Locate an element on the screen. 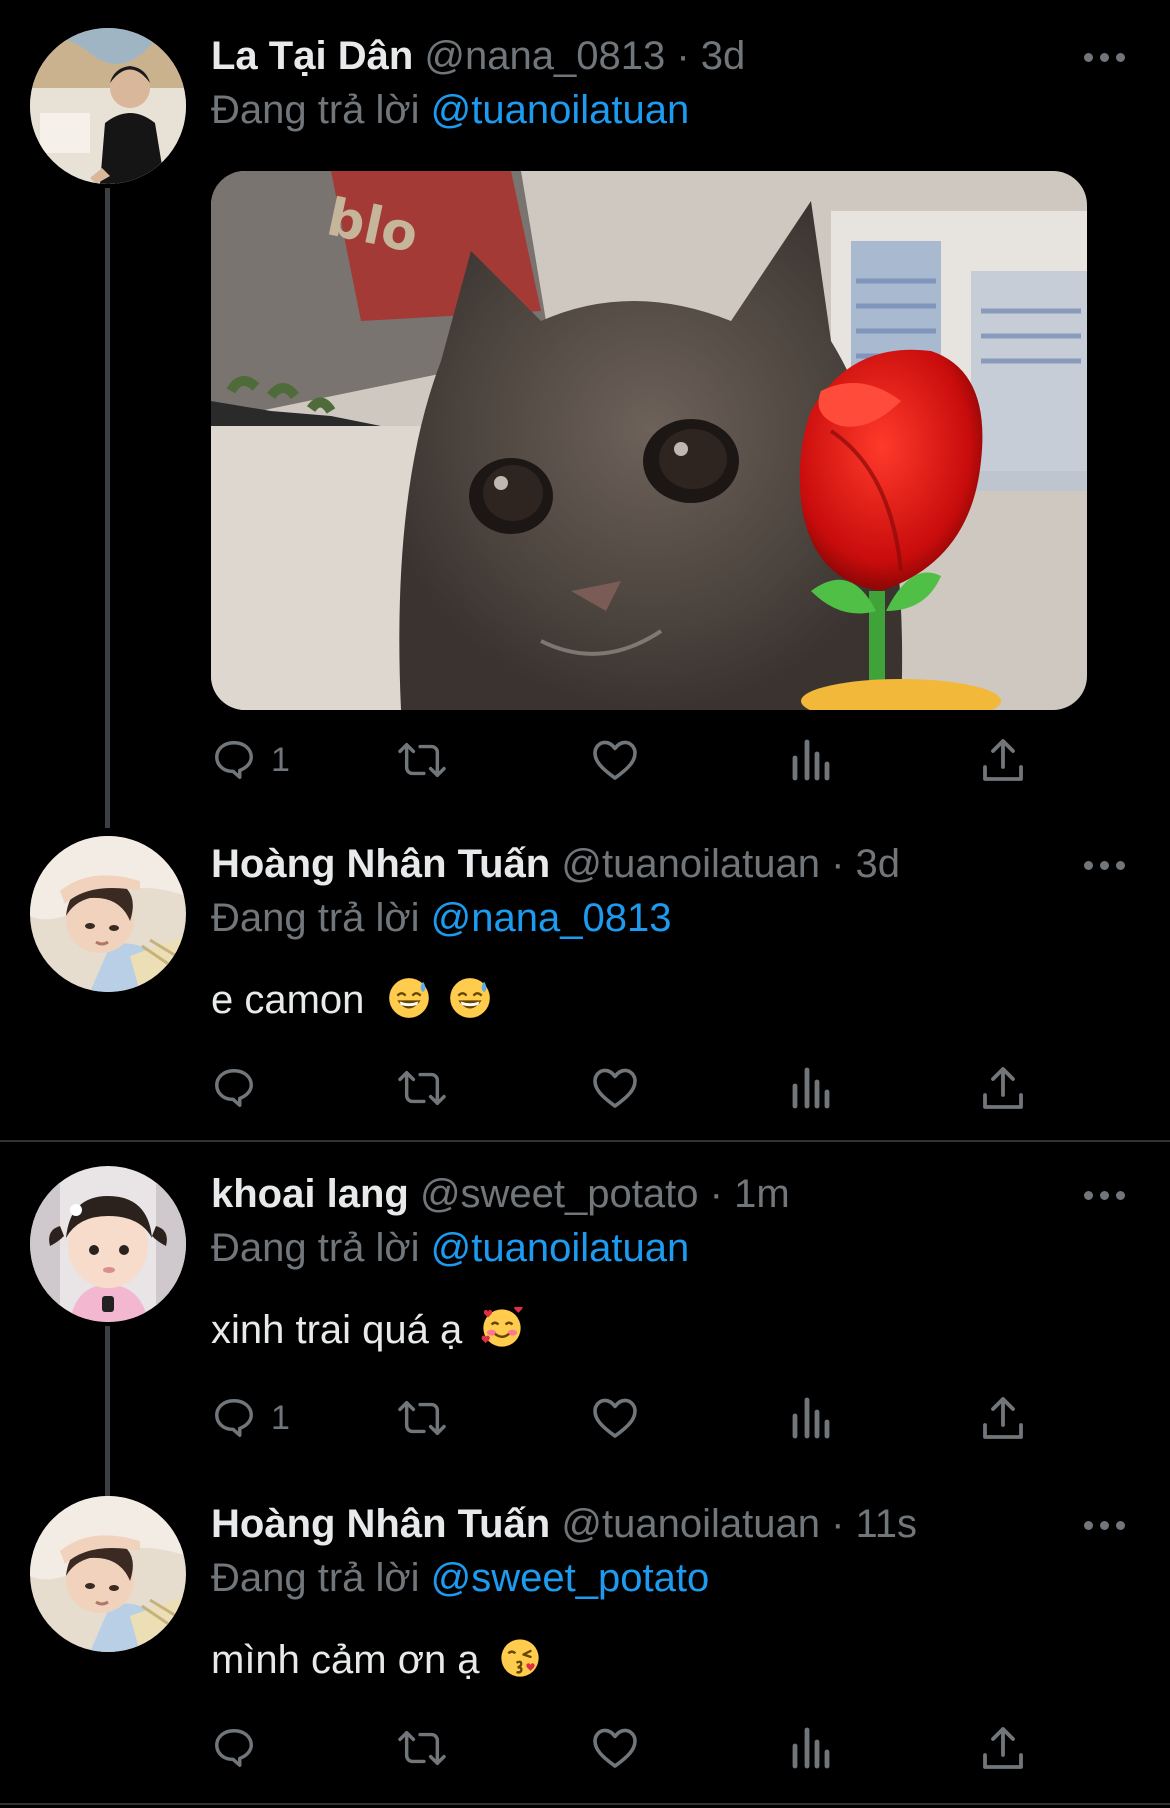 The width and height of the screenshot is (1170, 1808). tweet-text: xinh trai quá ạ is located at coordinates (367, 1330).